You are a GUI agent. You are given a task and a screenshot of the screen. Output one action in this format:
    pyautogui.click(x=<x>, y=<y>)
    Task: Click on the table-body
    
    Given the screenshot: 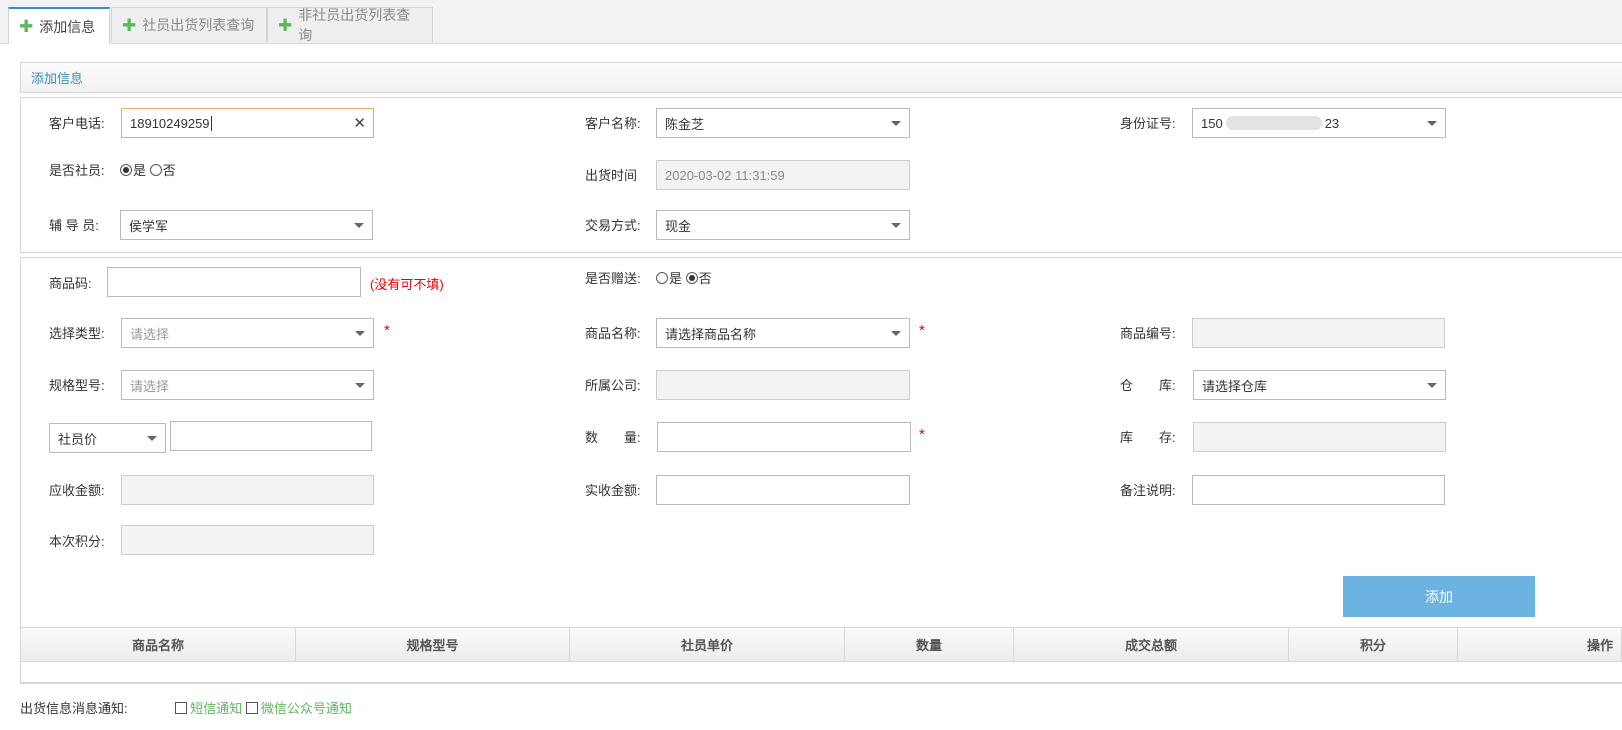 What is the action you would take?
    pyautogui.click(x=821, y=672)
    